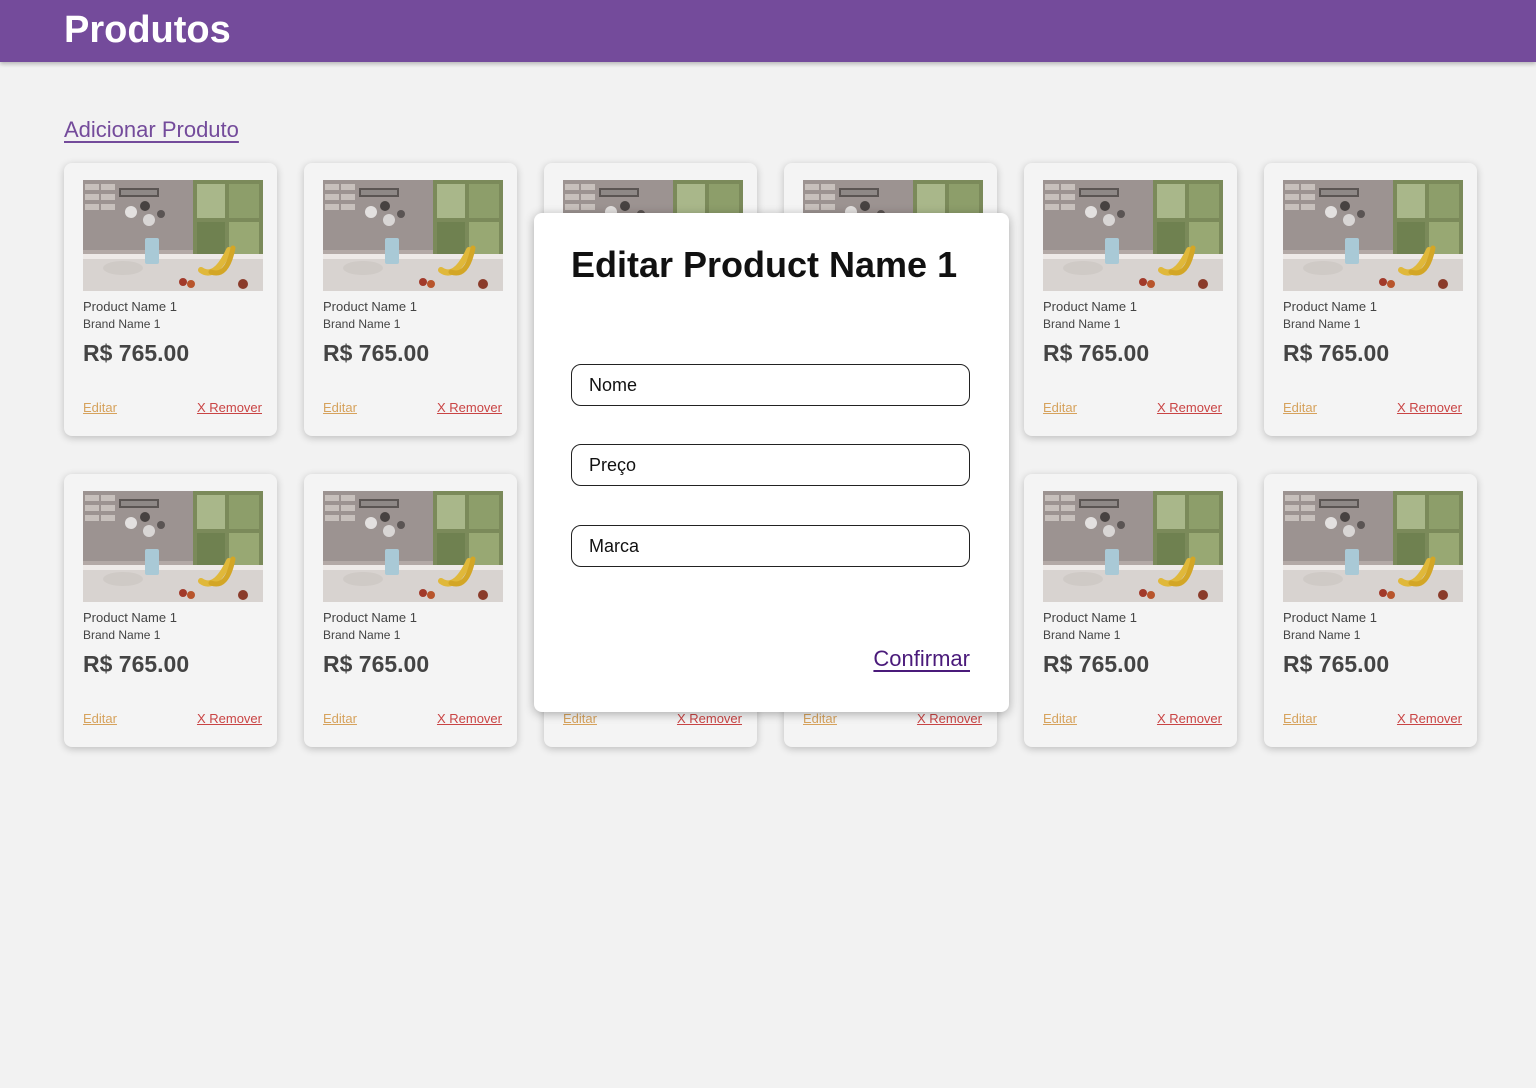 This screenshot has height=1088, width=1536. Describe the element at coordinates (768, 31) in the screenshot. I see `top-bar: Produtos` at that location.